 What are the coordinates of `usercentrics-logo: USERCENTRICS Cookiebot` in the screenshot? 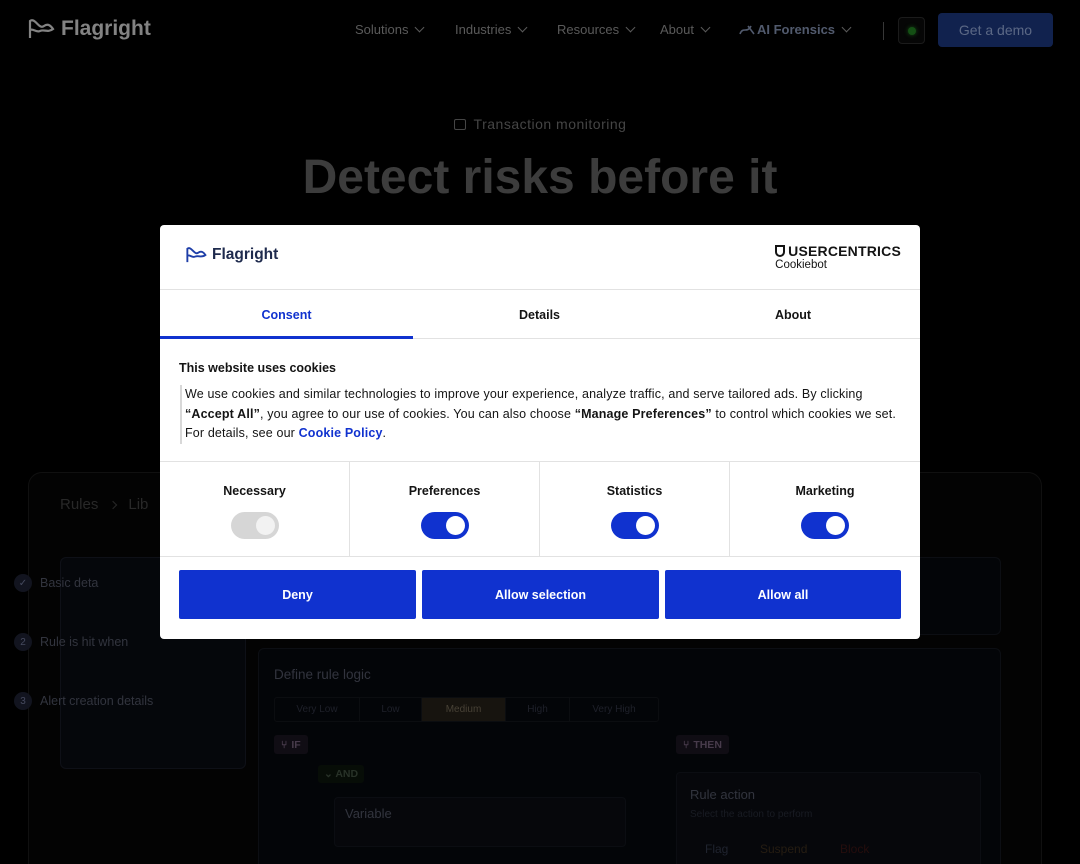 It's located at (838, 257).